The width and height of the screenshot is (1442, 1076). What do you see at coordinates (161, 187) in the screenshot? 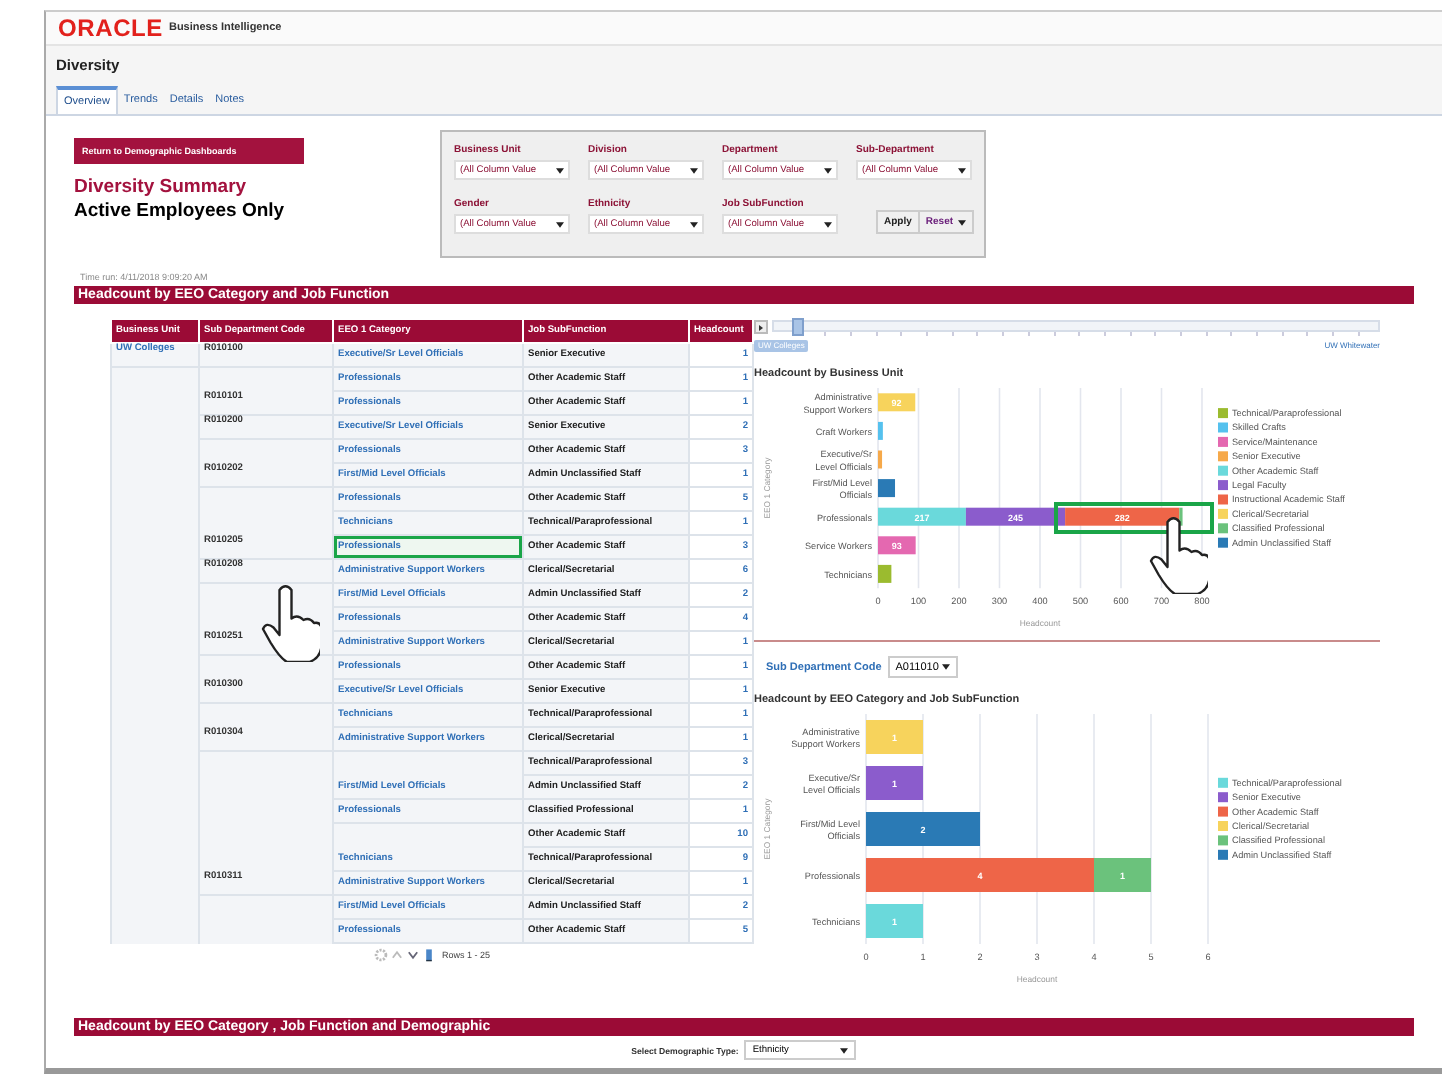
I see `summary-title: Diversity Summary` at bounding box center [161, 187].